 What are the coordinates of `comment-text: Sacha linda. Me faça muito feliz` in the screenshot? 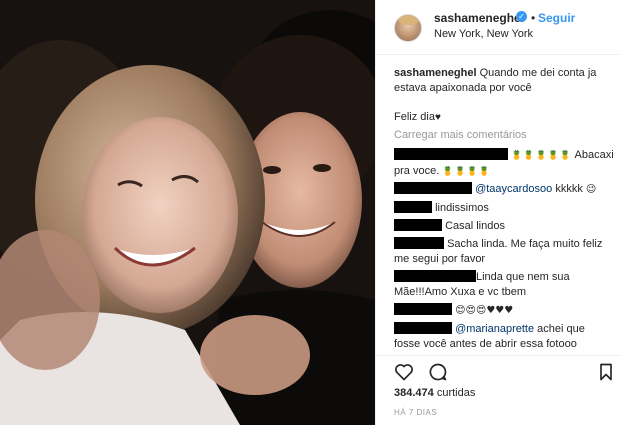 It's located at (525, 244).